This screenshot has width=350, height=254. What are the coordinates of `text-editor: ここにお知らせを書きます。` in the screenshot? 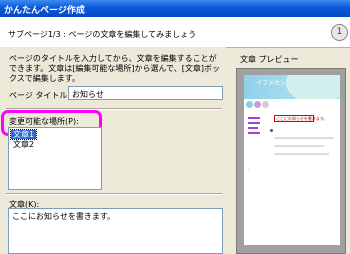 It's located at (115, 231).